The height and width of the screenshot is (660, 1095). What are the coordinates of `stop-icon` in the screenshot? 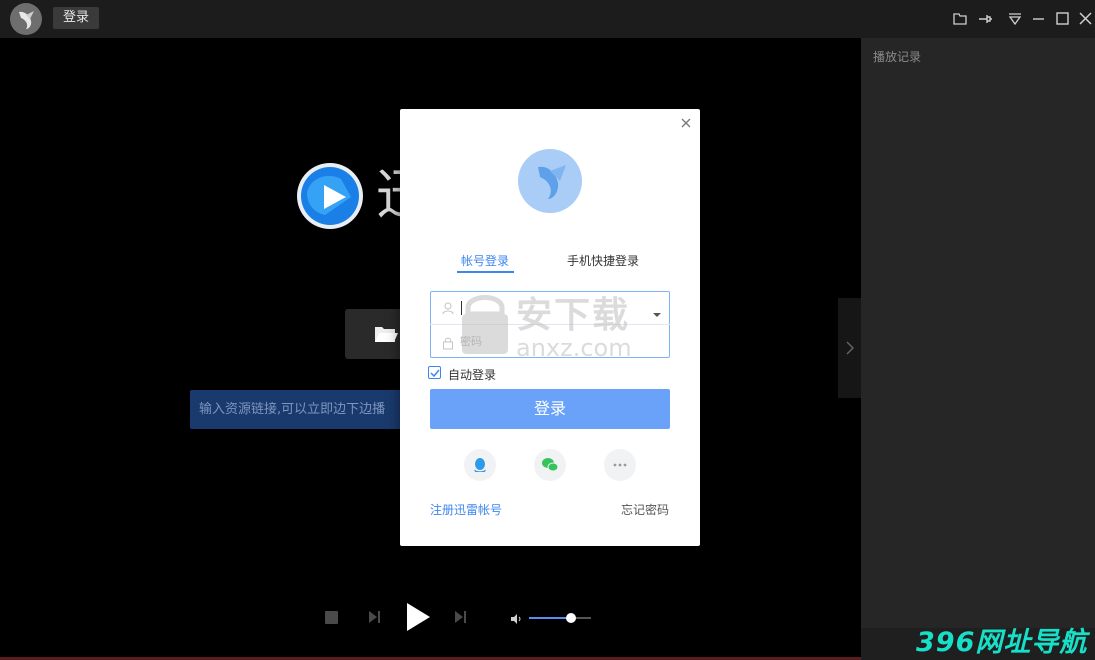 It's located at (331, 617).